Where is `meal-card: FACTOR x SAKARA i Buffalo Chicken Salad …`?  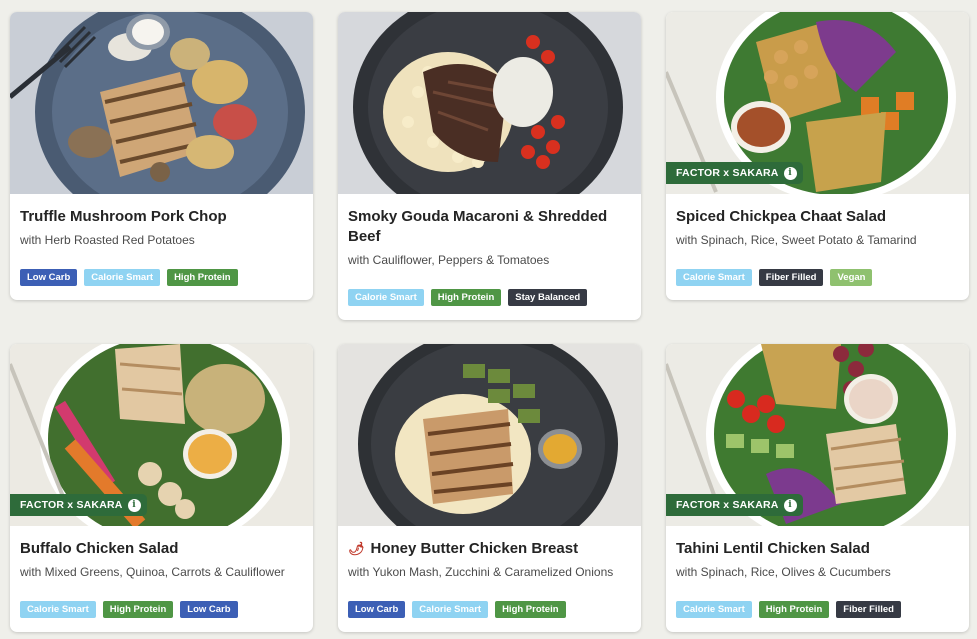
meal-card: FACTOR x SAKARA i Buffalo Chicken Salad … is located at coordinates (161, 488).